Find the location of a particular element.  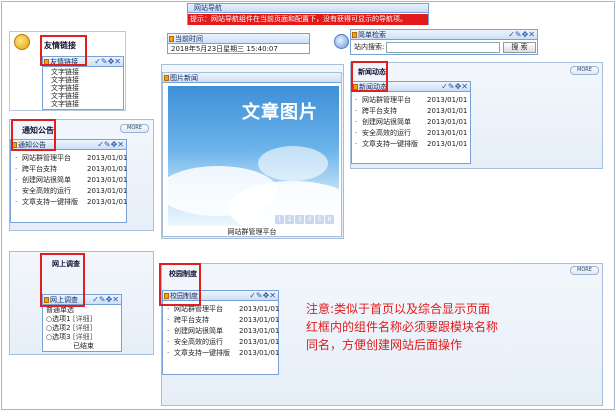

news-more-button: MORE is located at coordinates (584, 70).